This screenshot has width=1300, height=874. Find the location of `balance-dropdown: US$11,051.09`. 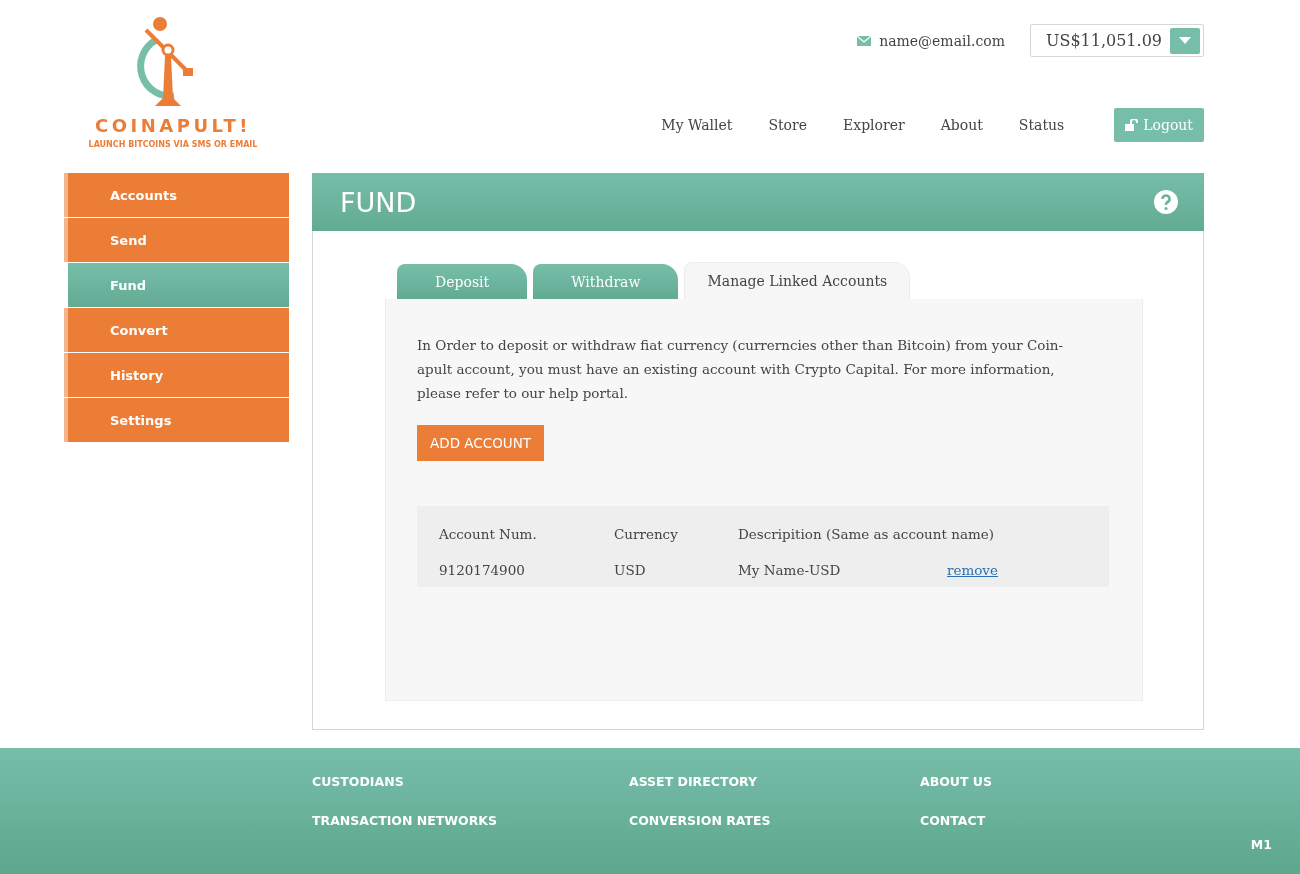

balance-dropdown: US$11,051.09 is located at coordinates (1116, 40).